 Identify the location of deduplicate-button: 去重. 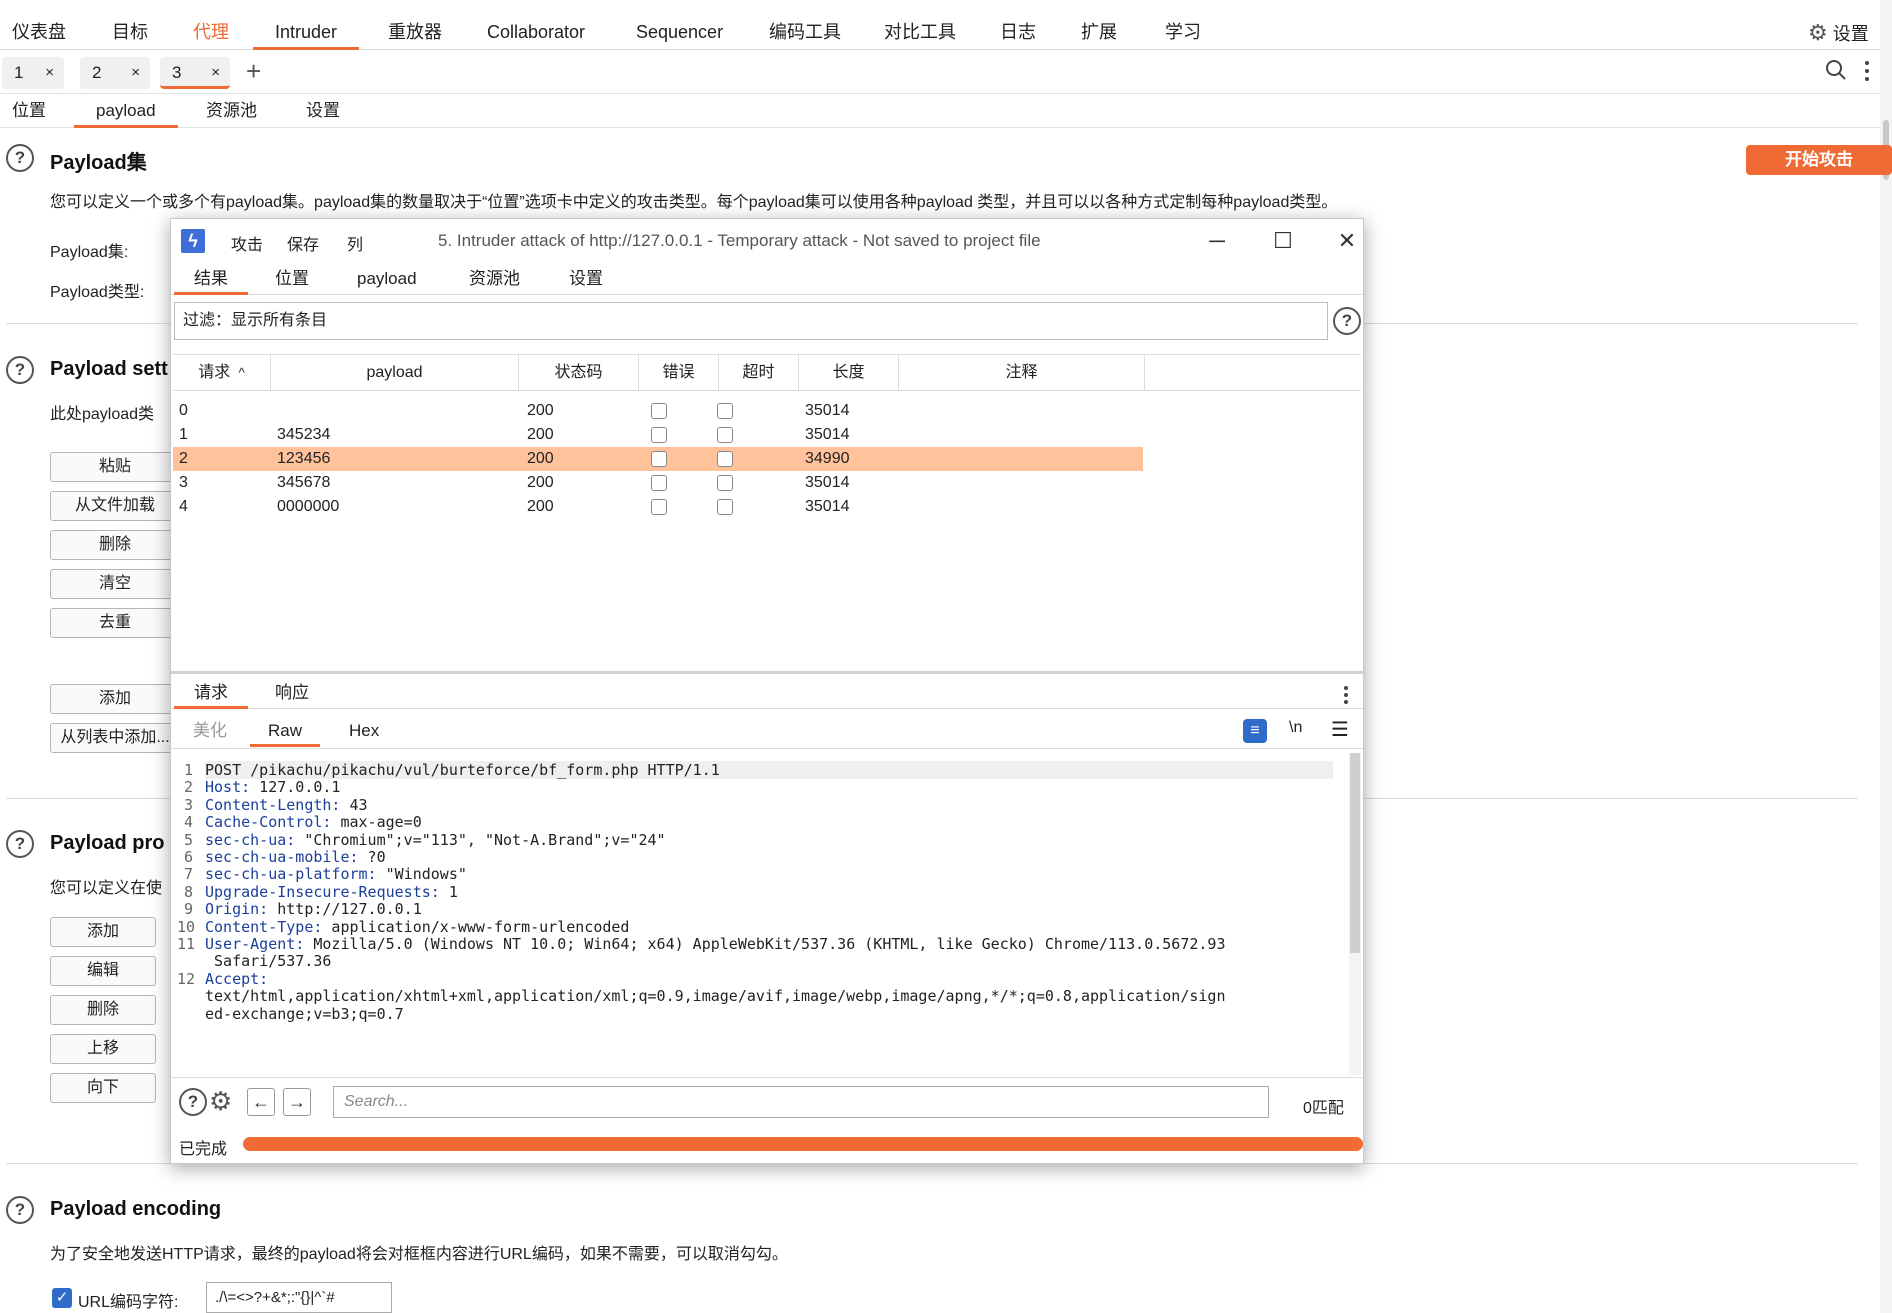
(115, 623).